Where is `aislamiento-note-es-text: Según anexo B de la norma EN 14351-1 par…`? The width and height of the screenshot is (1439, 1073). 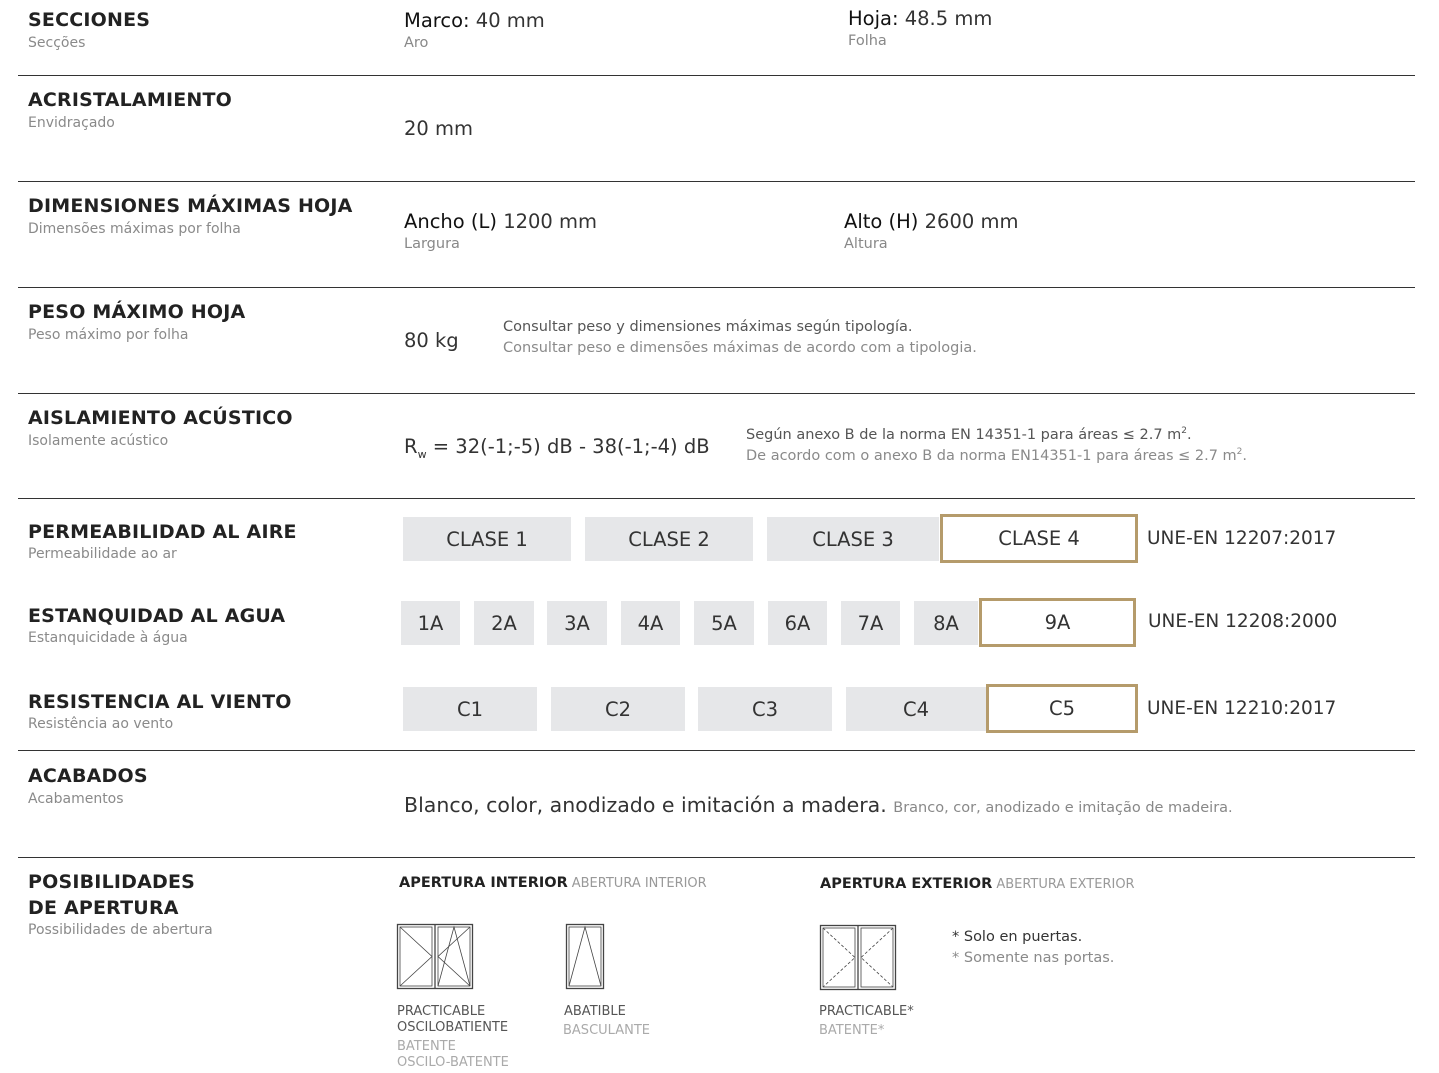
aislamiento-note-es-text: Según anexo B de la norma EN 14351-1 par… is located at coordinates (964, 434).